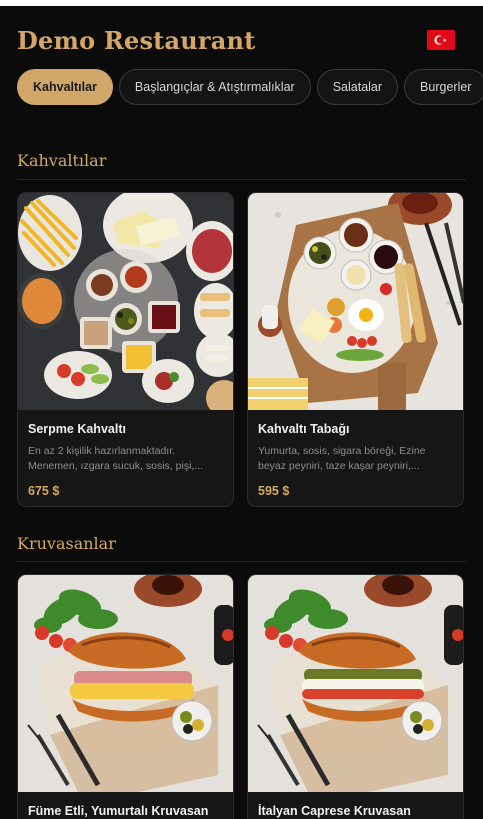 The image size is (483, 819). What do you see at coordinates (44, 491) in the screenshot?
I see `item-price: 675 $` at bounding box center [44, 491].